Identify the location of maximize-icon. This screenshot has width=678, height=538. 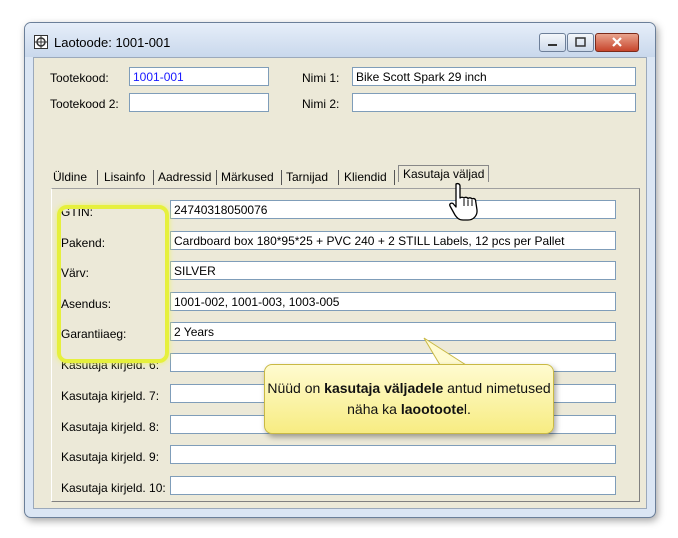
(580, 42).